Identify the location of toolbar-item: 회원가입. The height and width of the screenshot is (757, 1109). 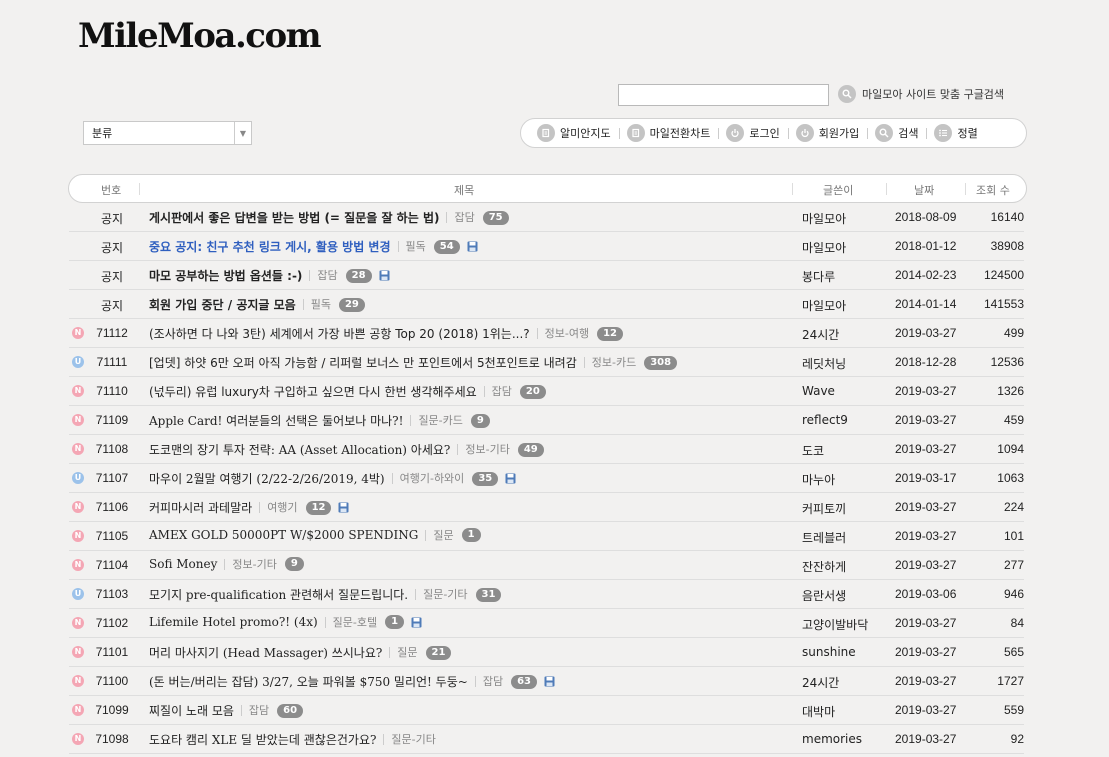
(827, 133).